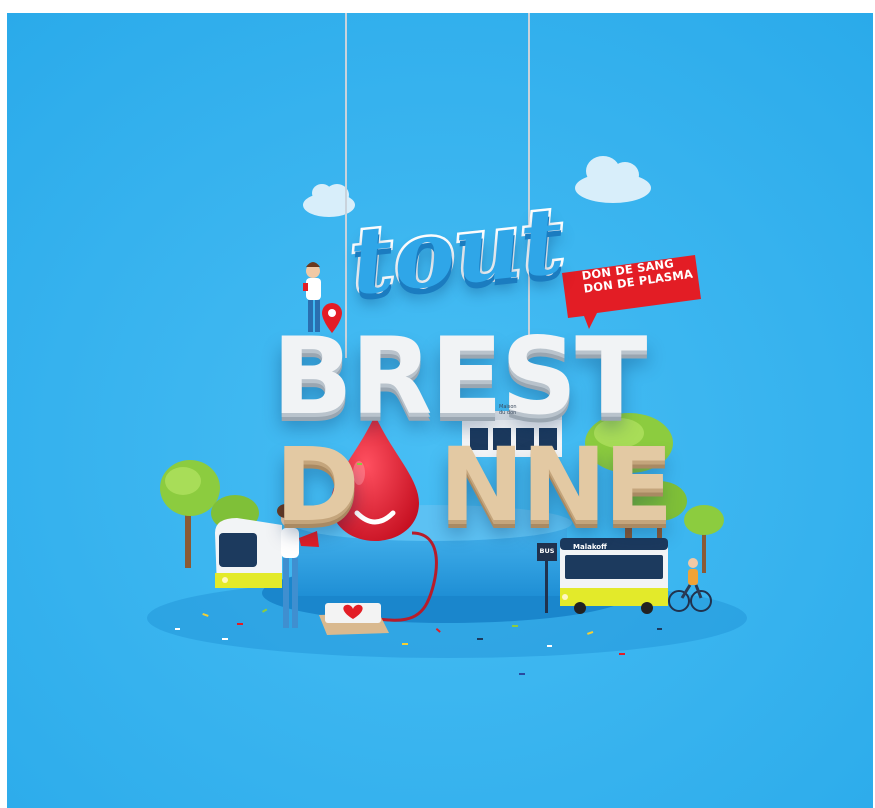  I want to click on headline-donne-first-letter: D, so click(317, 485).